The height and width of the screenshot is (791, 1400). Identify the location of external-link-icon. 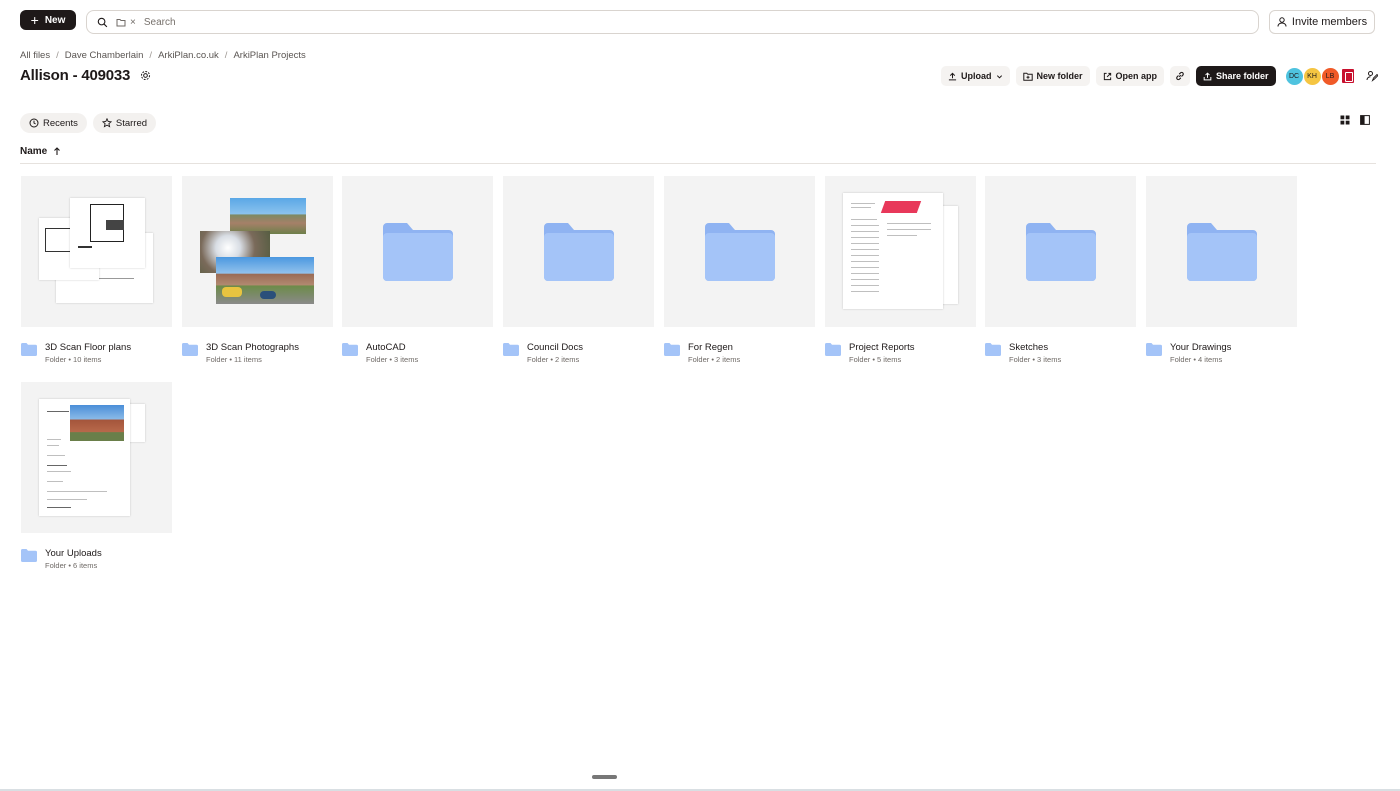
(1107, 76).